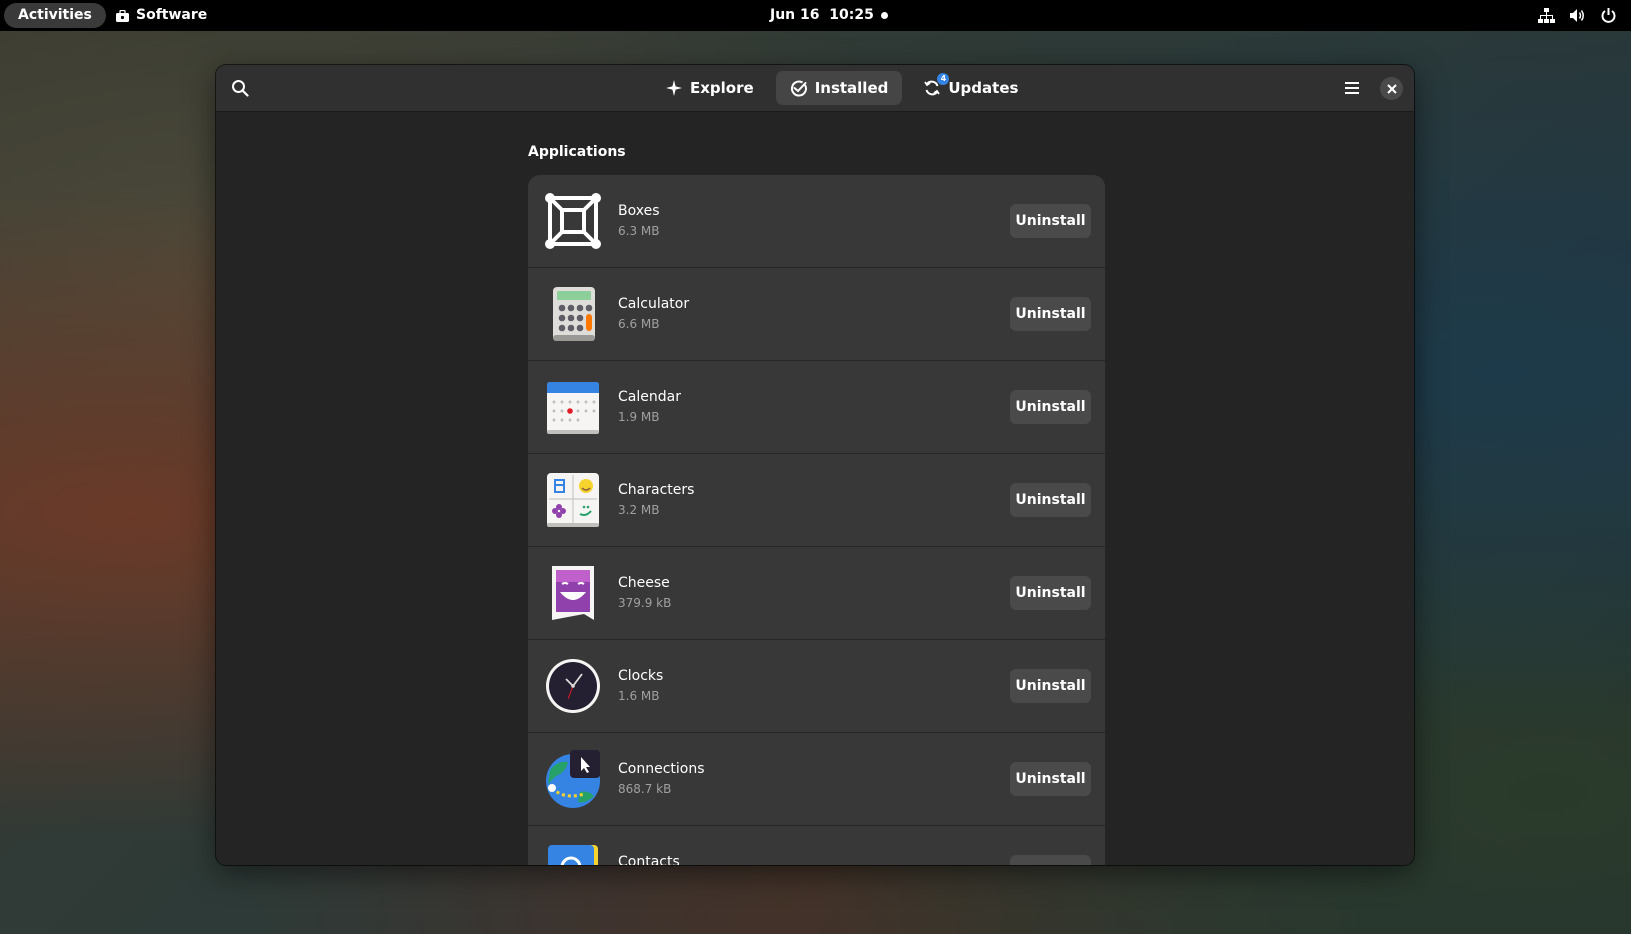 The image size is (1631, 934). What do you see at coordinates (816, 314) in the screenshot?
I see `list-item: Calculator 6.6 MB Uninstall` at bounding box center [816, 314].